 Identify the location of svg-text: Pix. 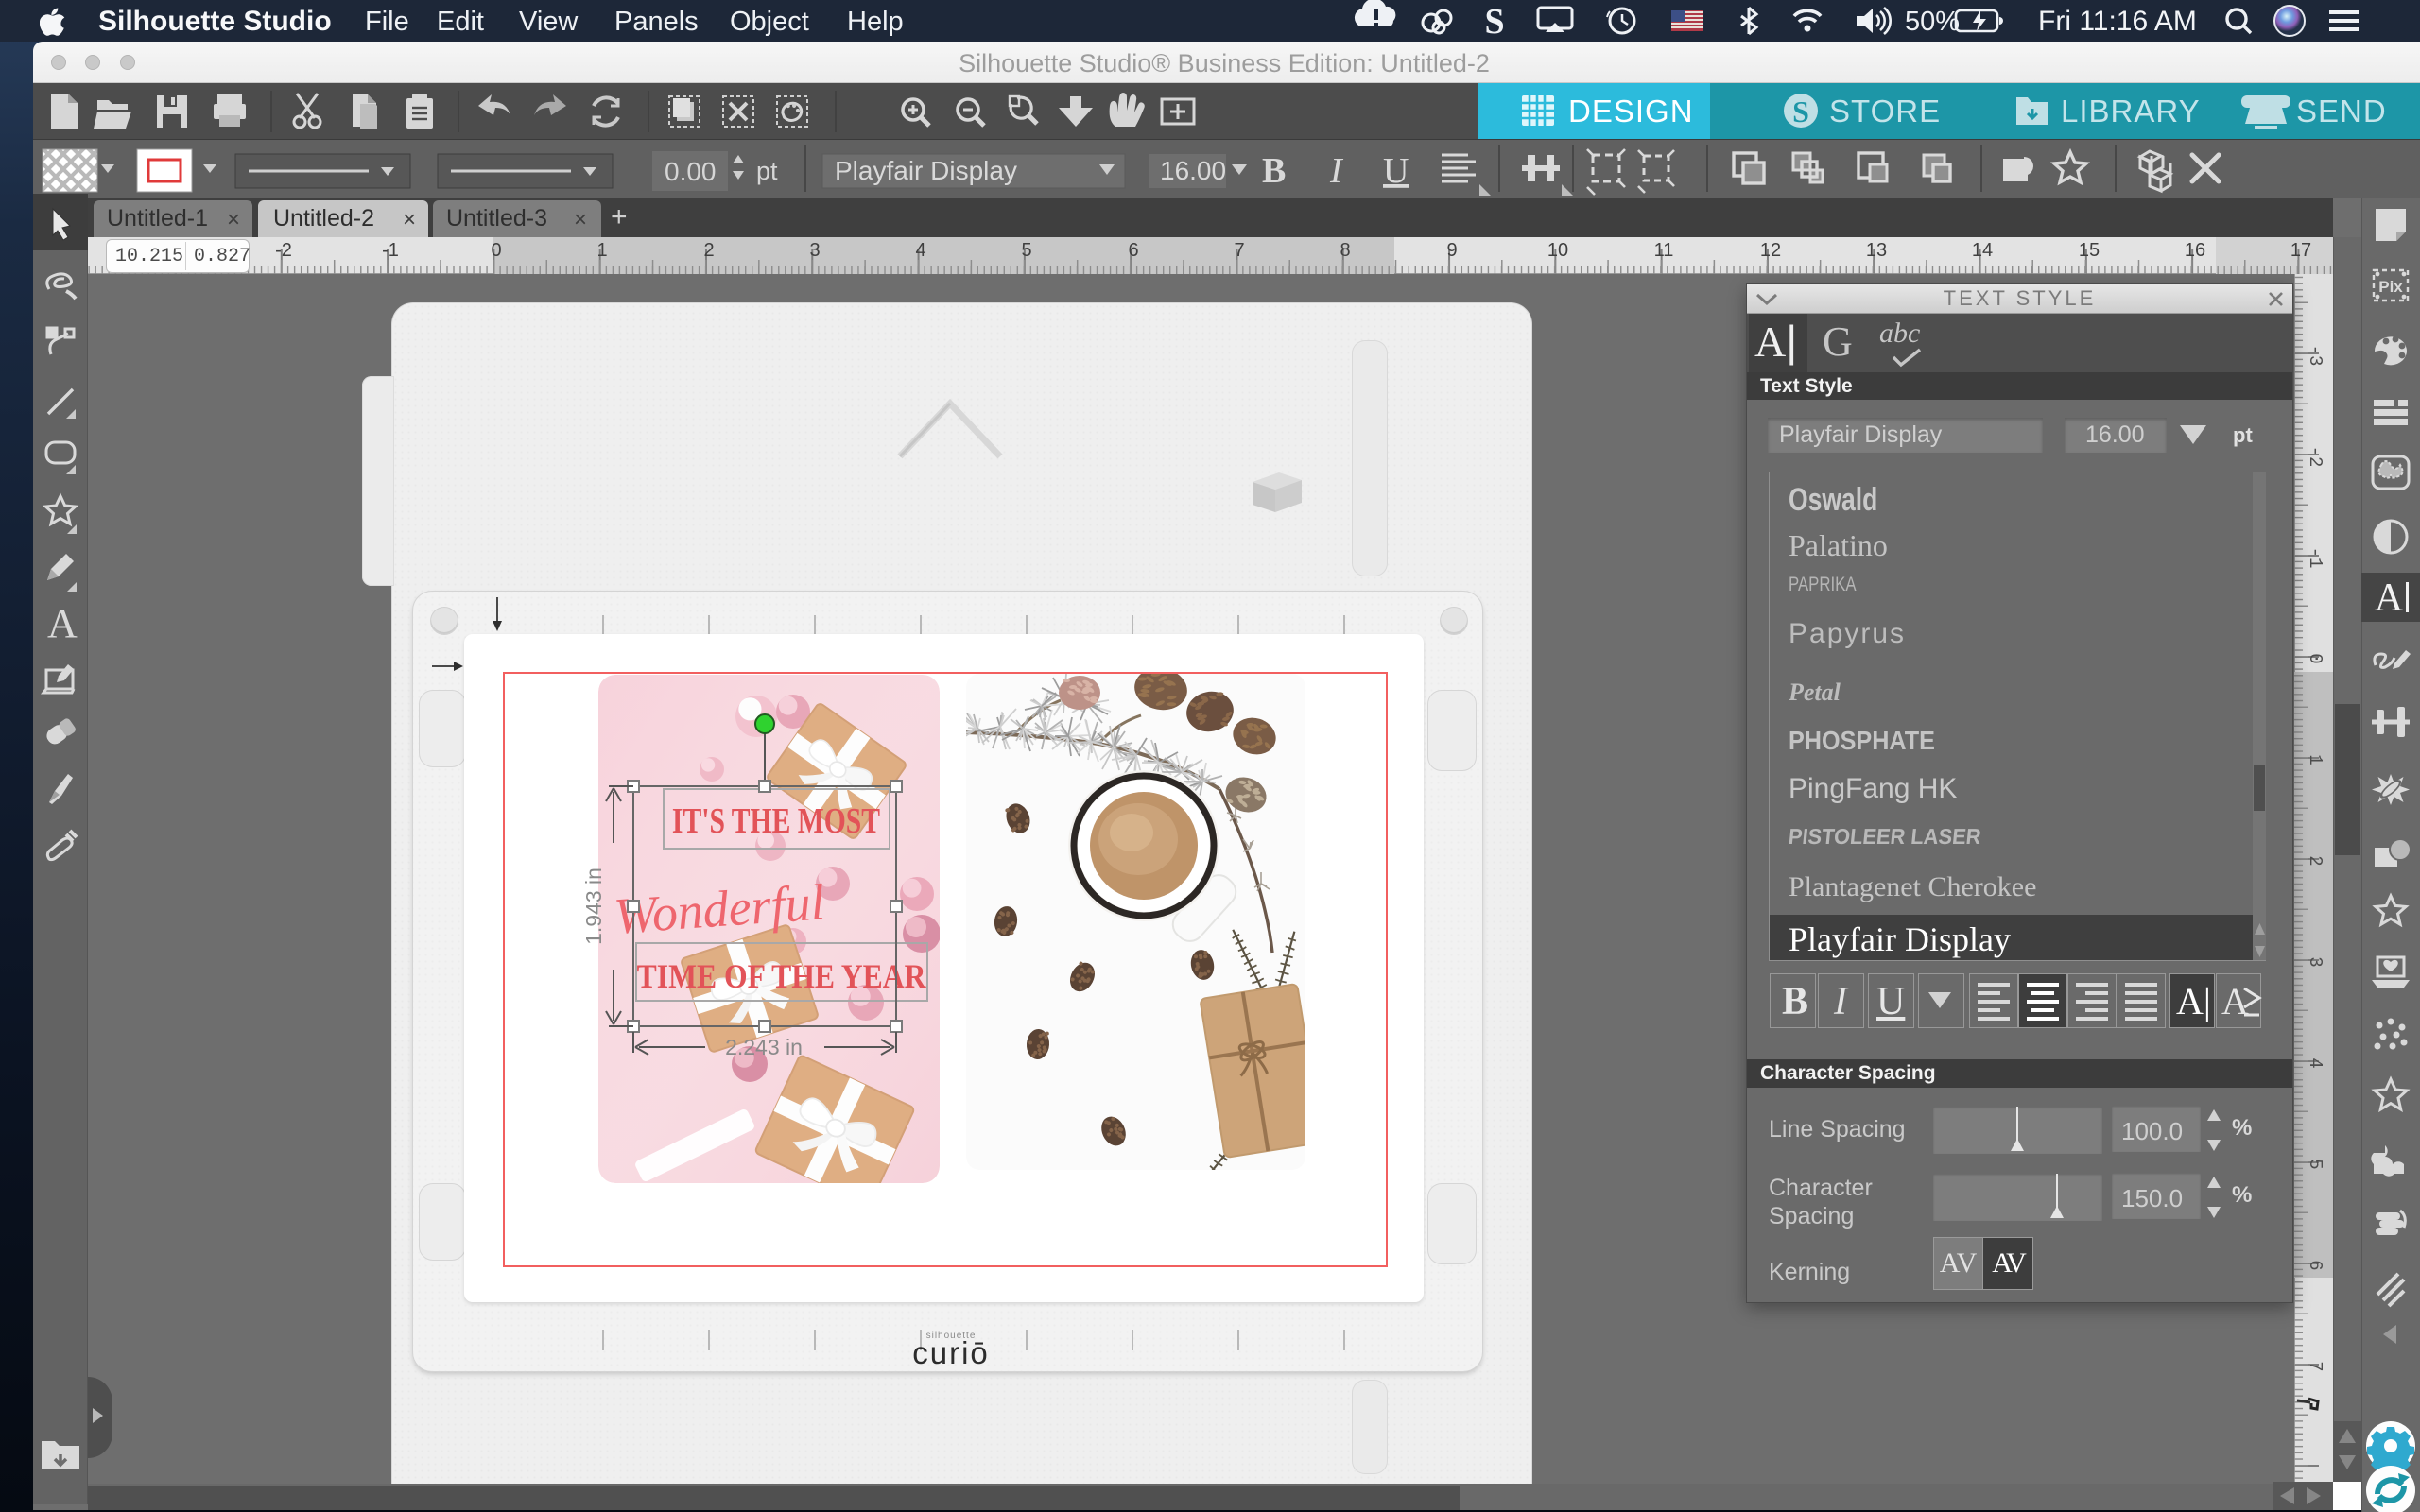
(2390, 287).